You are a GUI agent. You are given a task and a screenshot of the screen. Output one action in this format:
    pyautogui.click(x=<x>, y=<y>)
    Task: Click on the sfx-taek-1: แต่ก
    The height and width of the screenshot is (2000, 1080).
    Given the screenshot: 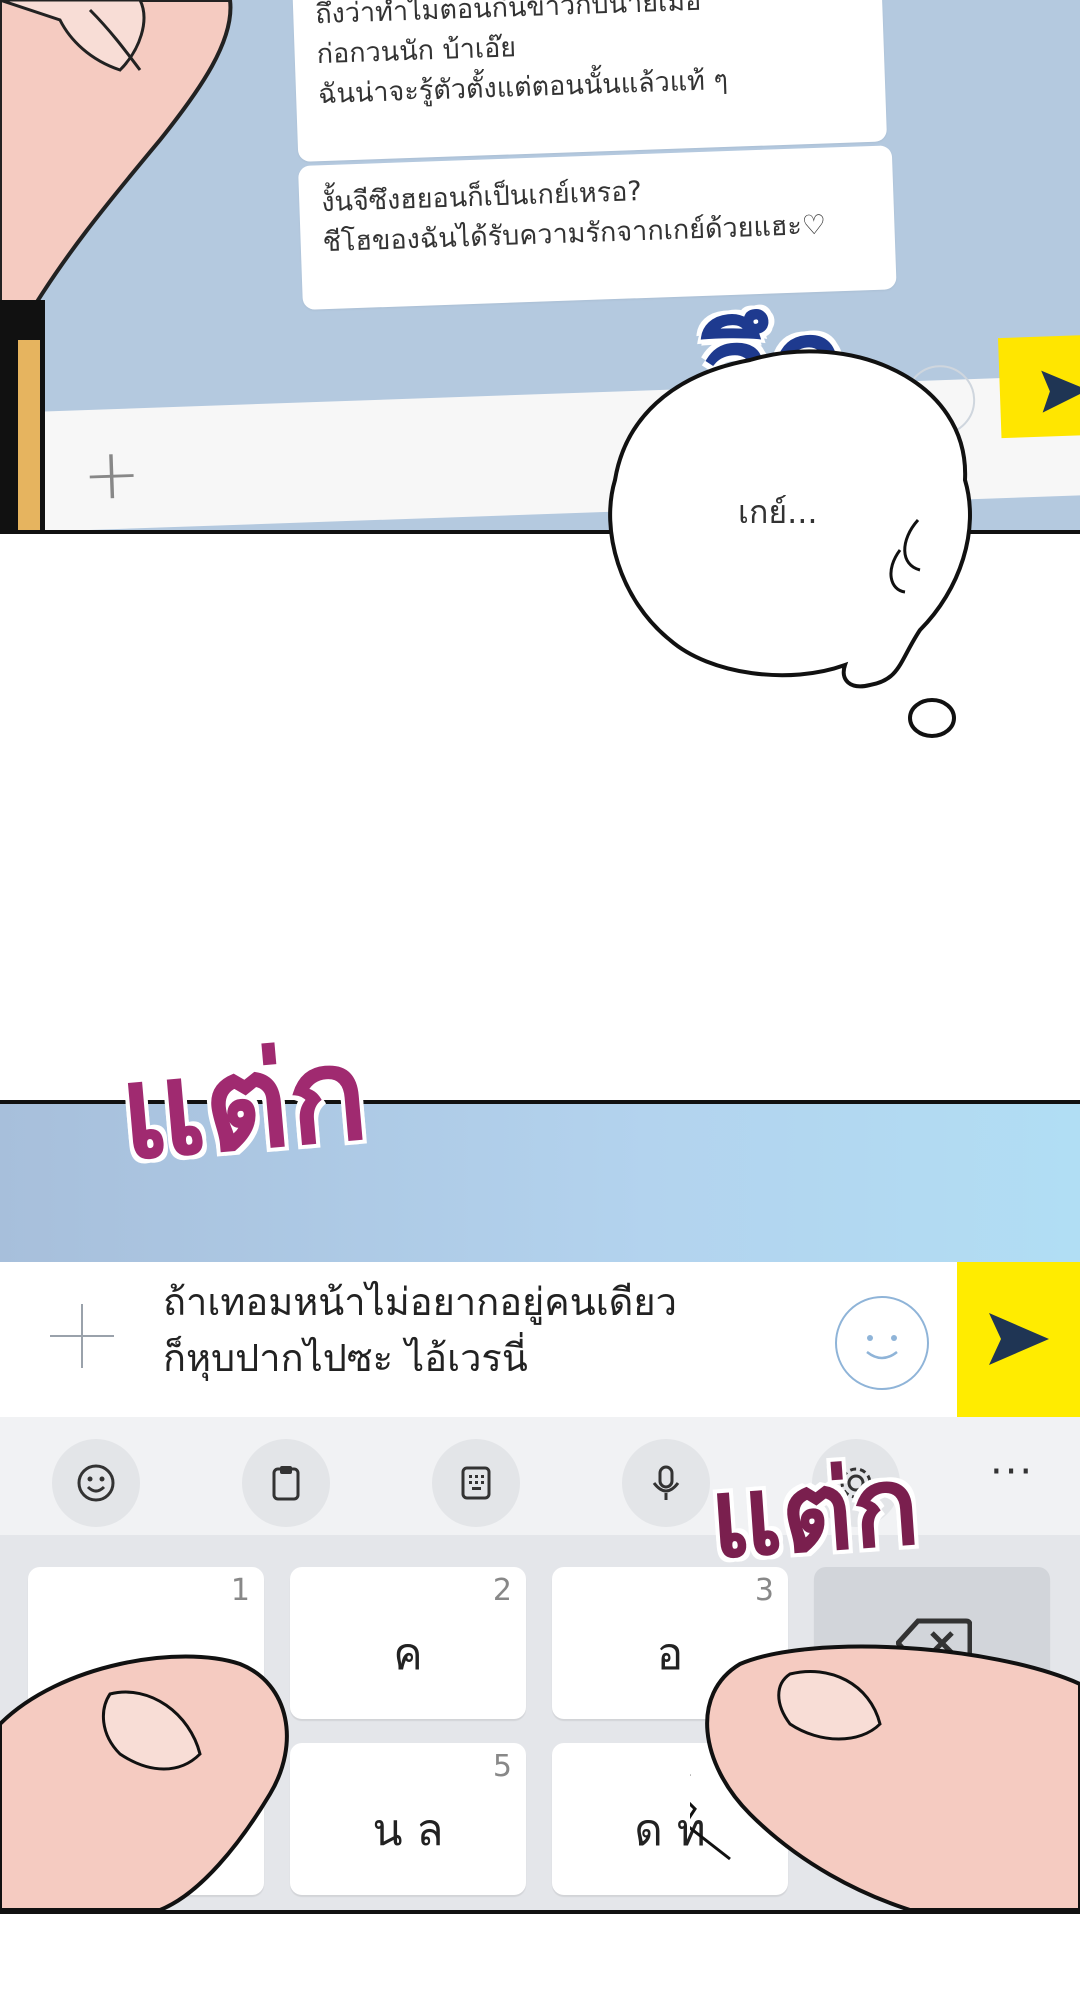 What is the action you would take?
    pyautogui.click(x=243, y=1103)
    